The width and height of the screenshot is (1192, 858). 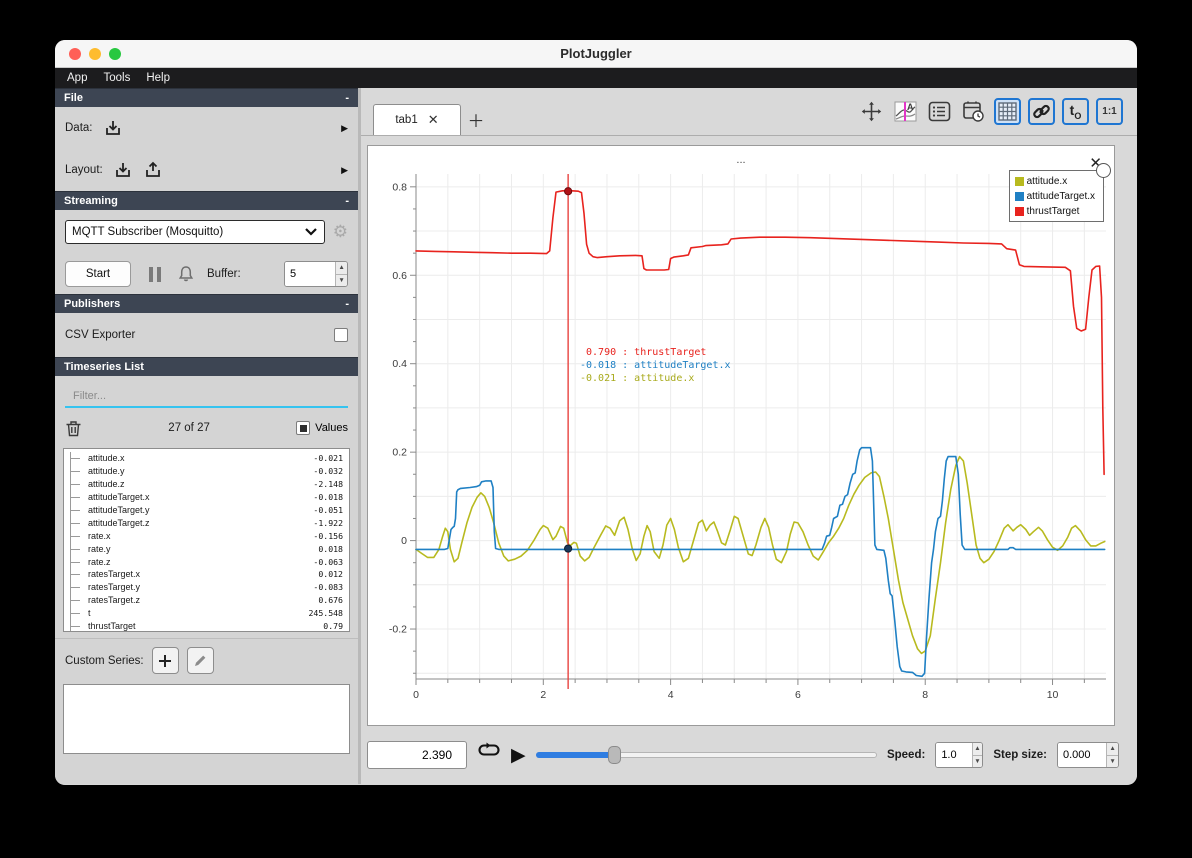 What do you see at coordinates (925, 695) in the screenshot?
I see `svg-text: 8` at bounding box center [925, 695].